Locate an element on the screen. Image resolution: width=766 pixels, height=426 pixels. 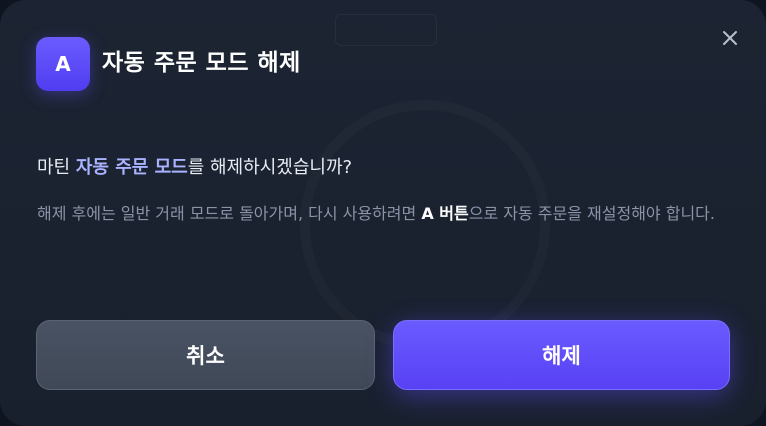
cancel-button: 취소 is located at coordinates (205, 355).